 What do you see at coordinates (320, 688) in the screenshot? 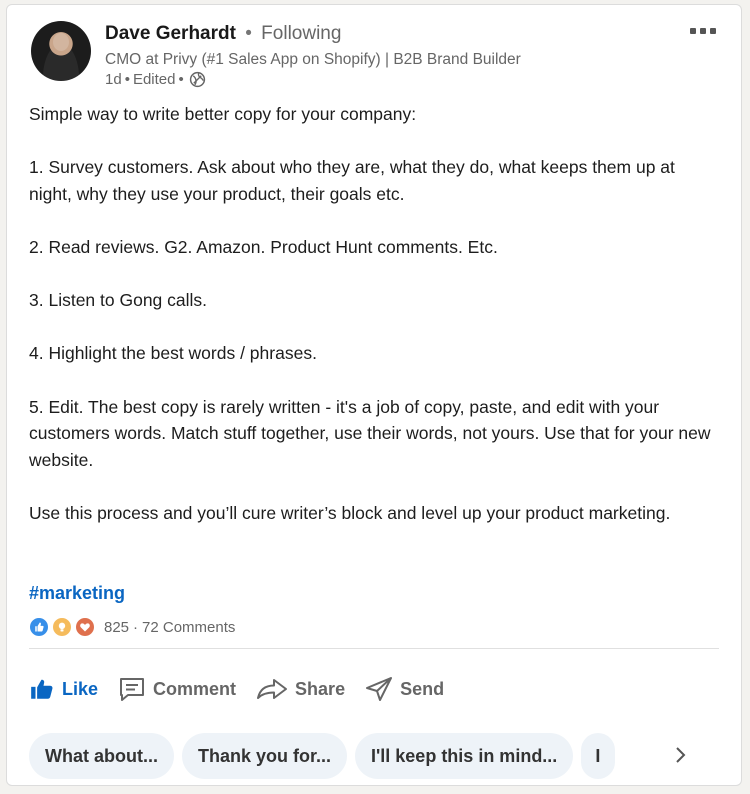
I see `share-label: Share` at bounding box center [320, 688].